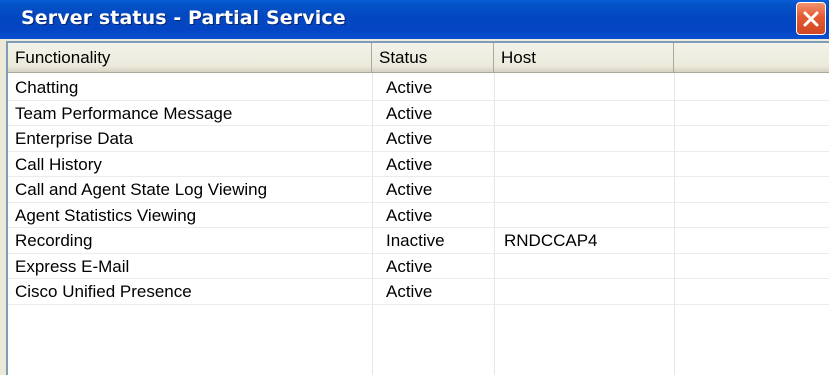  I want to click on cell-status: Inactive, so click(415, 240).